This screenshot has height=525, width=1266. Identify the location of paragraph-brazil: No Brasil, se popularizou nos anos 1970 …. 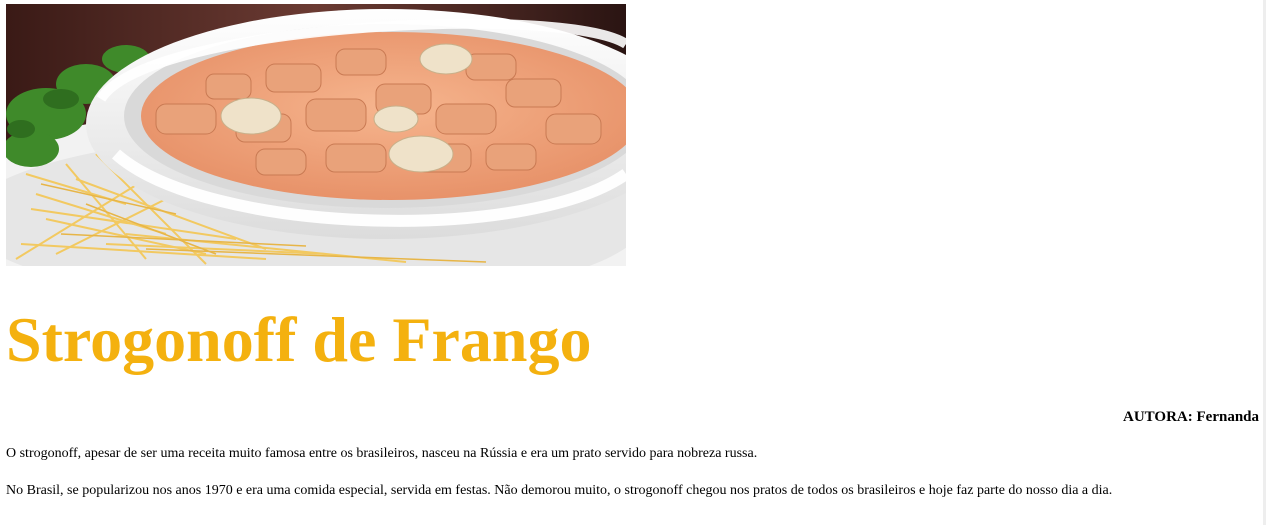
(559, 490).